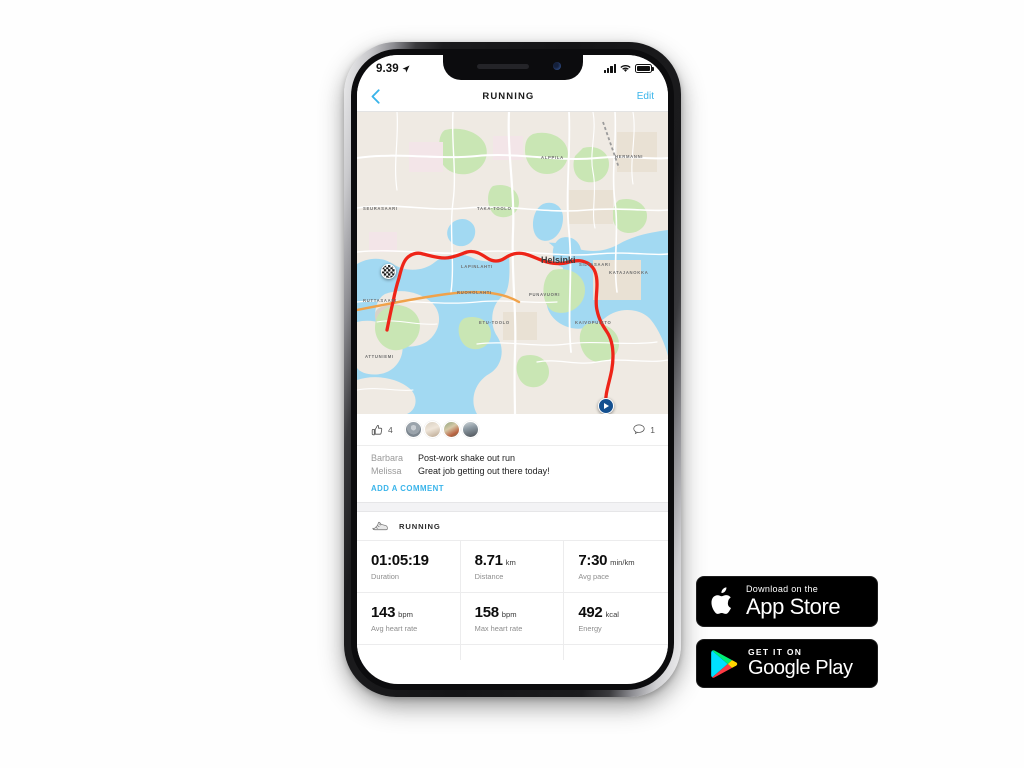 This screenshot has width=1024, height=768. What do you see at coordinates (510, 562) in the screenshot?
I see `stat-unit: km` at bounding box center [510, 562].